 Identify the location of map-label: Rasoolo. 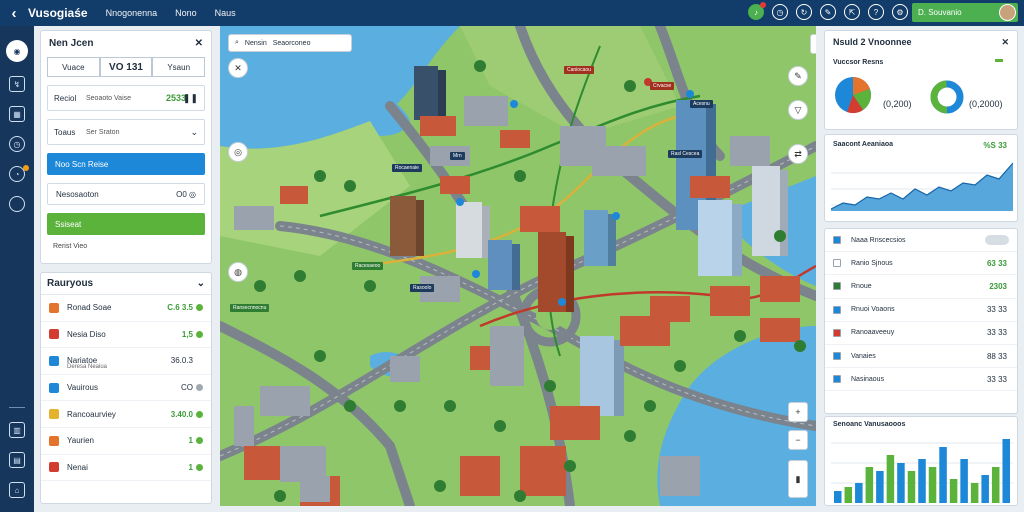
(422, 288).